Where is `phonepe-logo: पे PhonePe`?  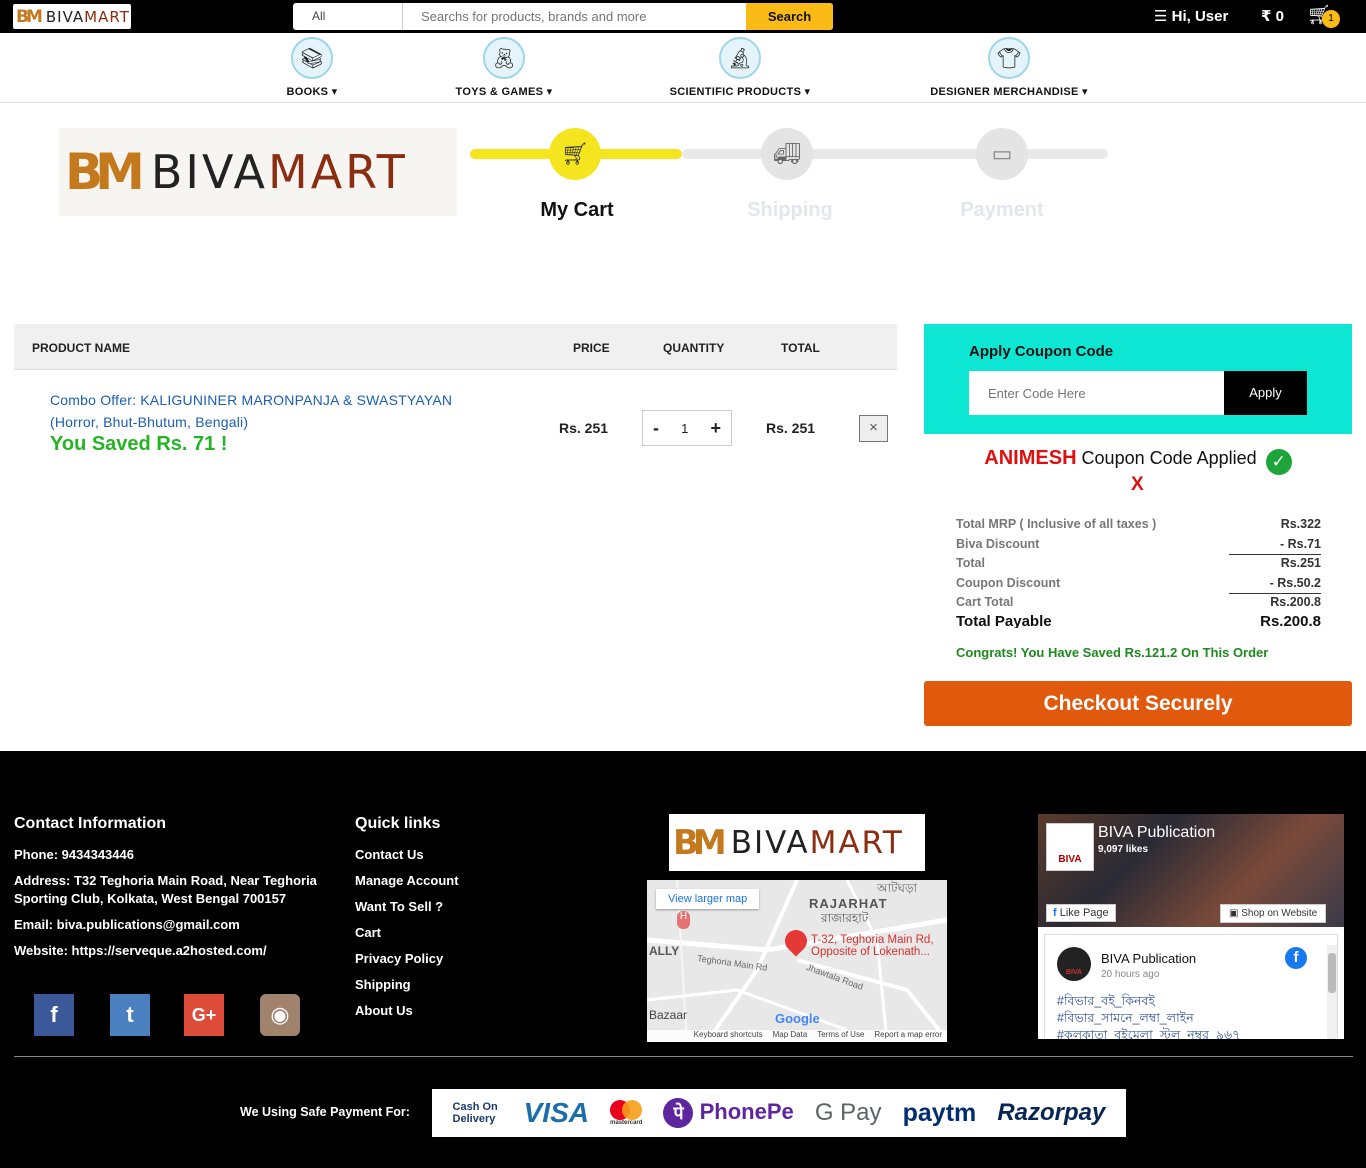 phonepe-logo: पे PhonePe is located at coordinates (728, 1113).